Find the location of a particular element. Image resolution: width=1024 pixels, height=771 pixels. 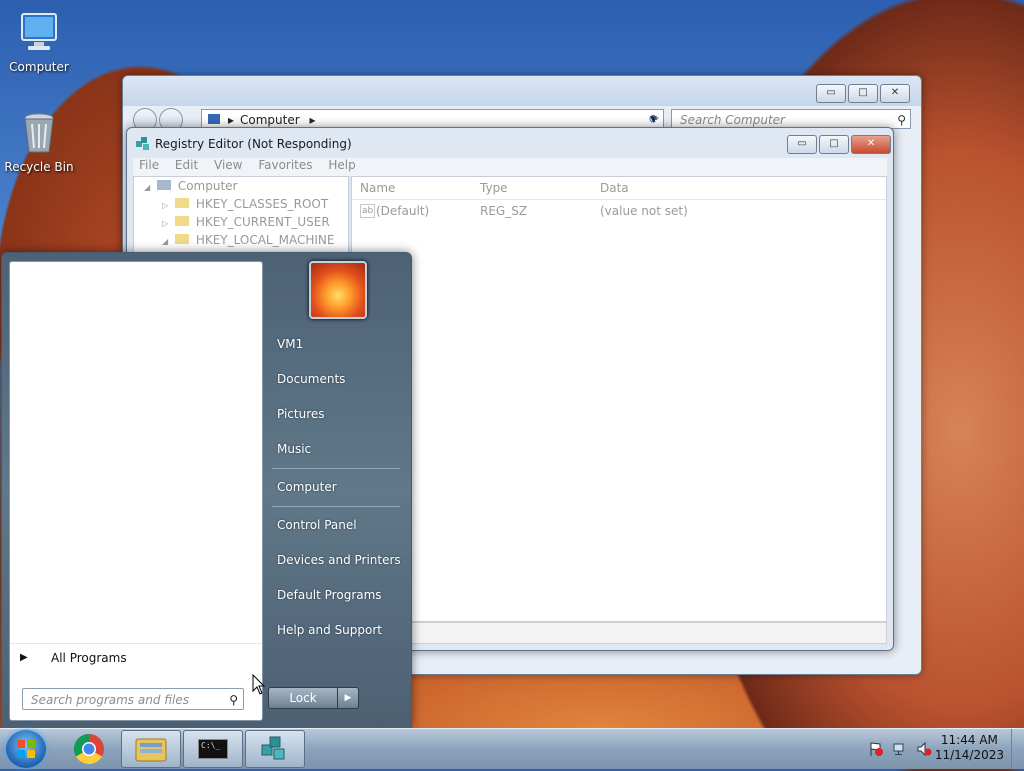

column-header-name: Name is located at coordinates (377, 188).